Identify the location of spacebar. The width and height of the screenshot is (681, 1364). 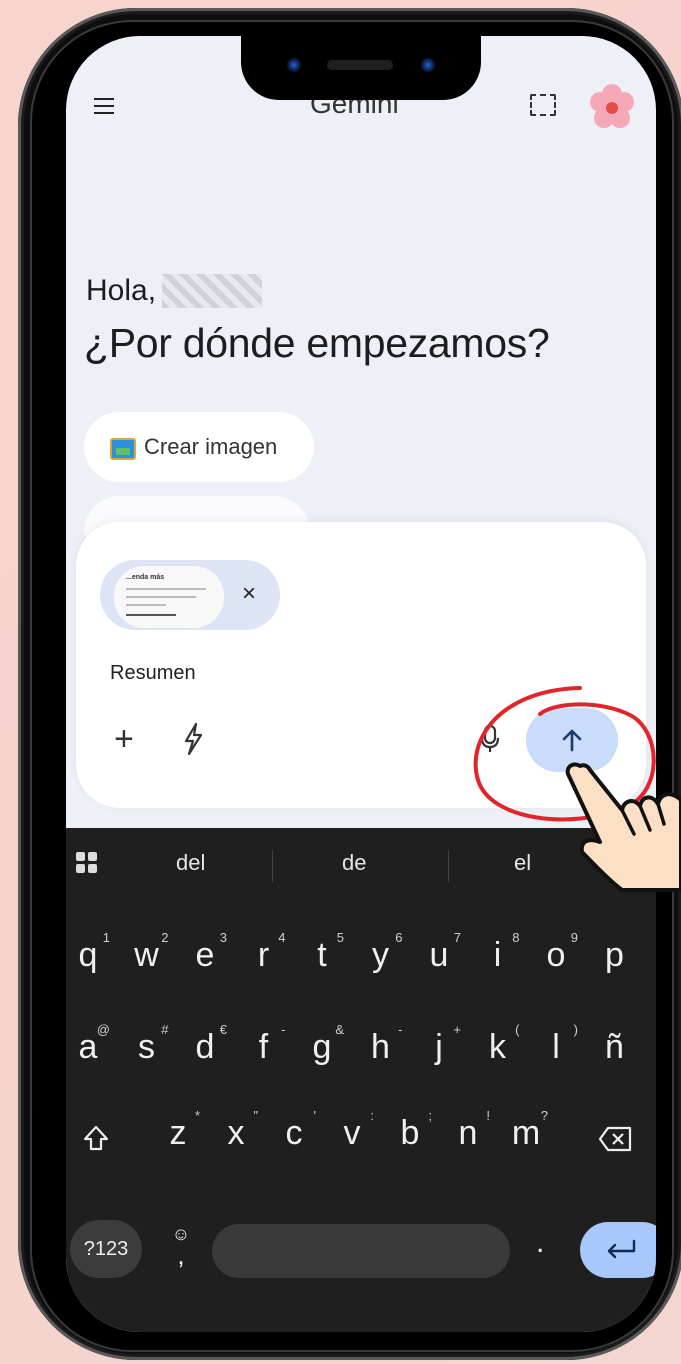
(361, 1251).